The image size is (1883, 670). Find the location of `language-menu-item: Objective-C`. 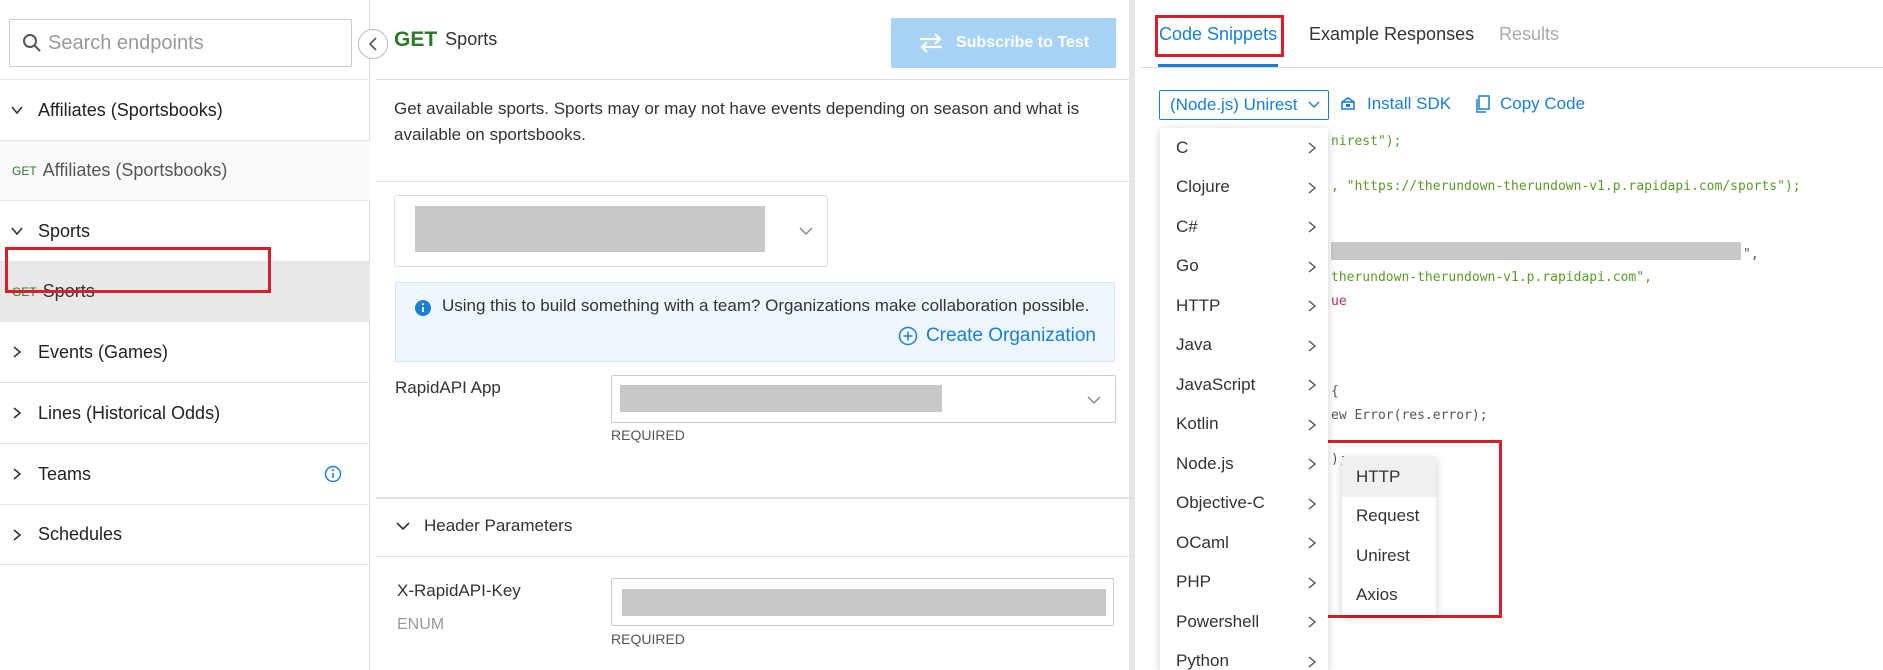

language-menu-item: Objective-C is located at coordinates (1244, 504).